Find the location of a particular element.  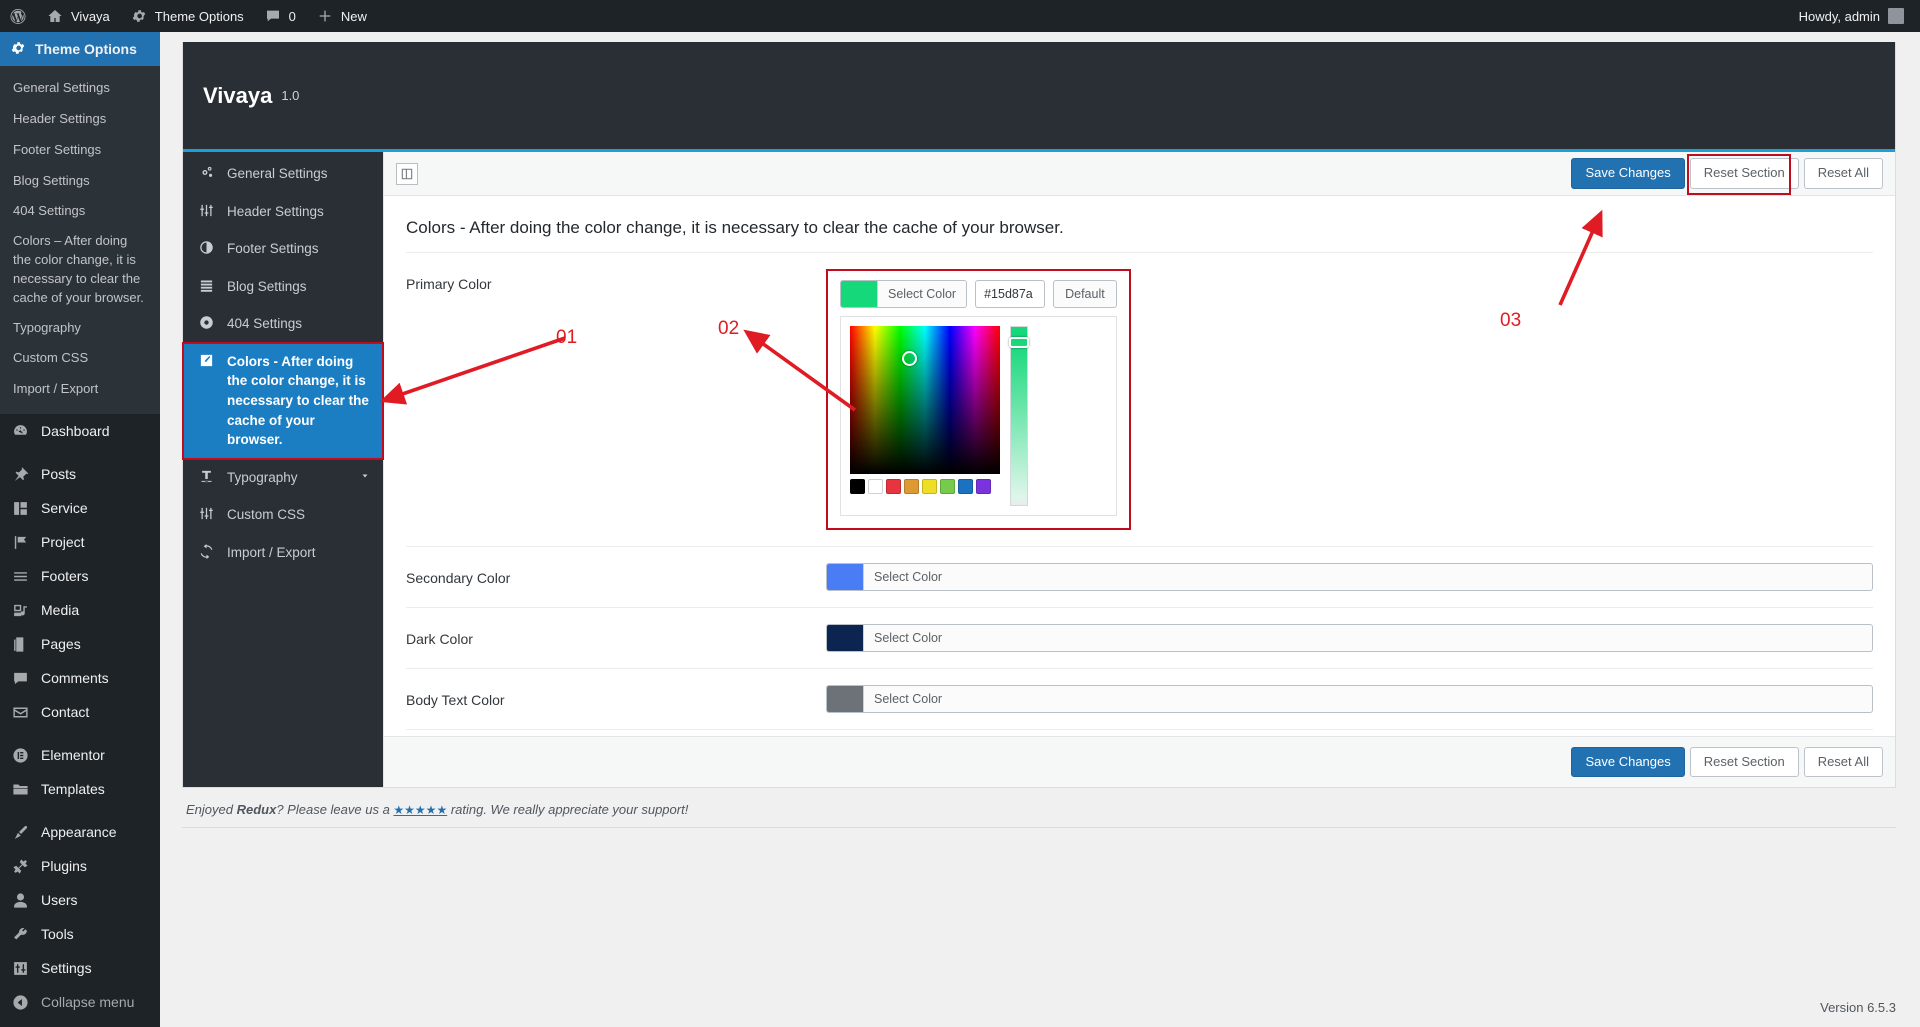

sidebar-item-elementor: Elementor is located at coordinates (80, 755).